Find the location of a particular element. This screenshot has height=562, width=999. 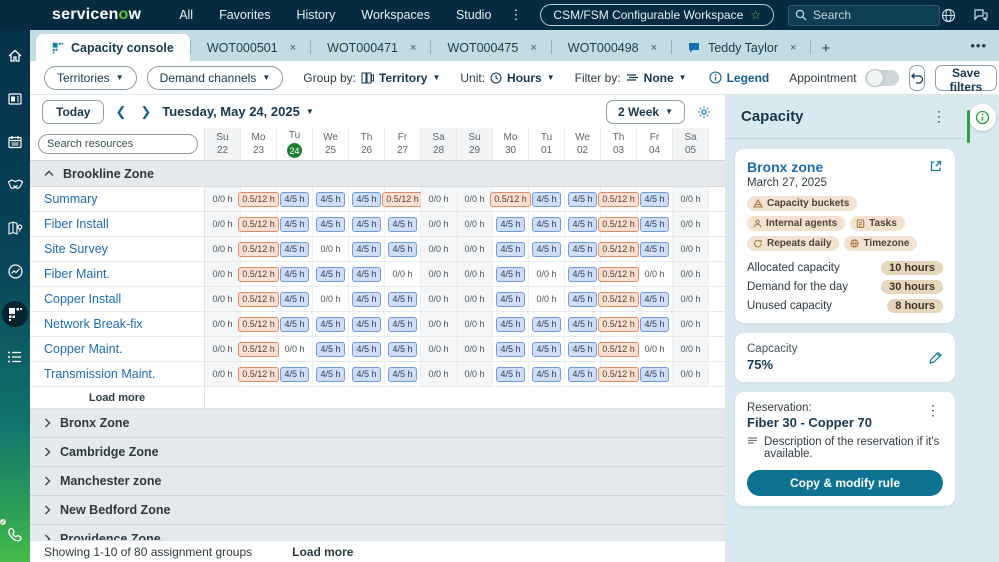

nav-item-all: All is located at coordinates (186, 15).